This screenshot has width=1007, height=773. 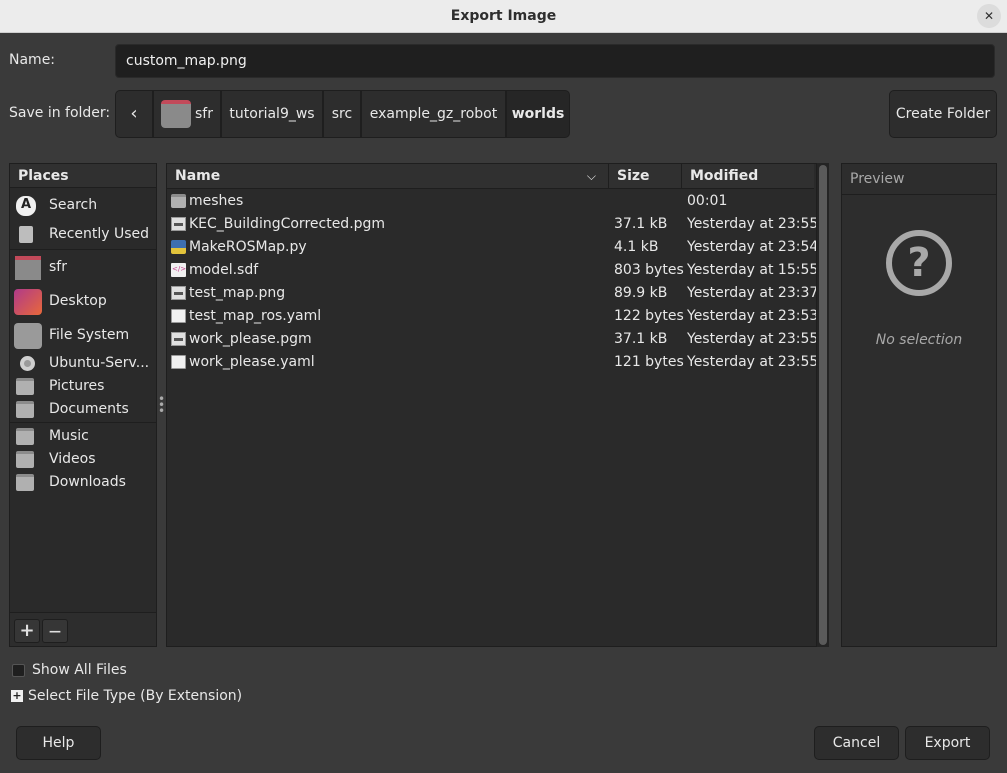 What do you see at coordinates (919, 405) in the screenshot?
I see `preview-panel: Preview ? No selection` at bounding box center [919, 405].